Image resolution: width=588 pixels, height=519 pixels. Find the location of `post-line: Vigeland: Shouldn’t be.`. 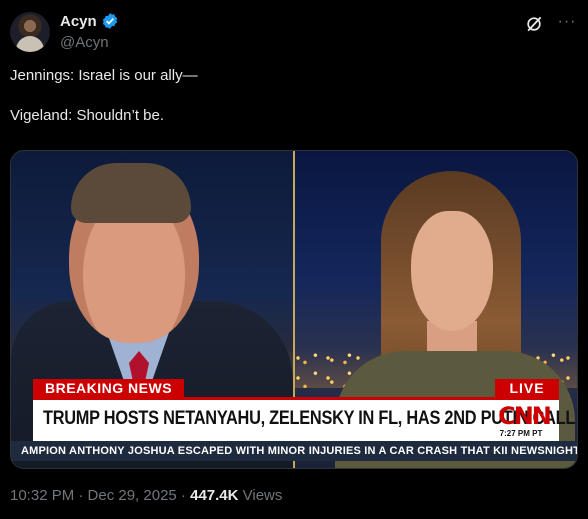

post-line: Vigeland: Shouldn’t be. is located at coordinates (87, 115).